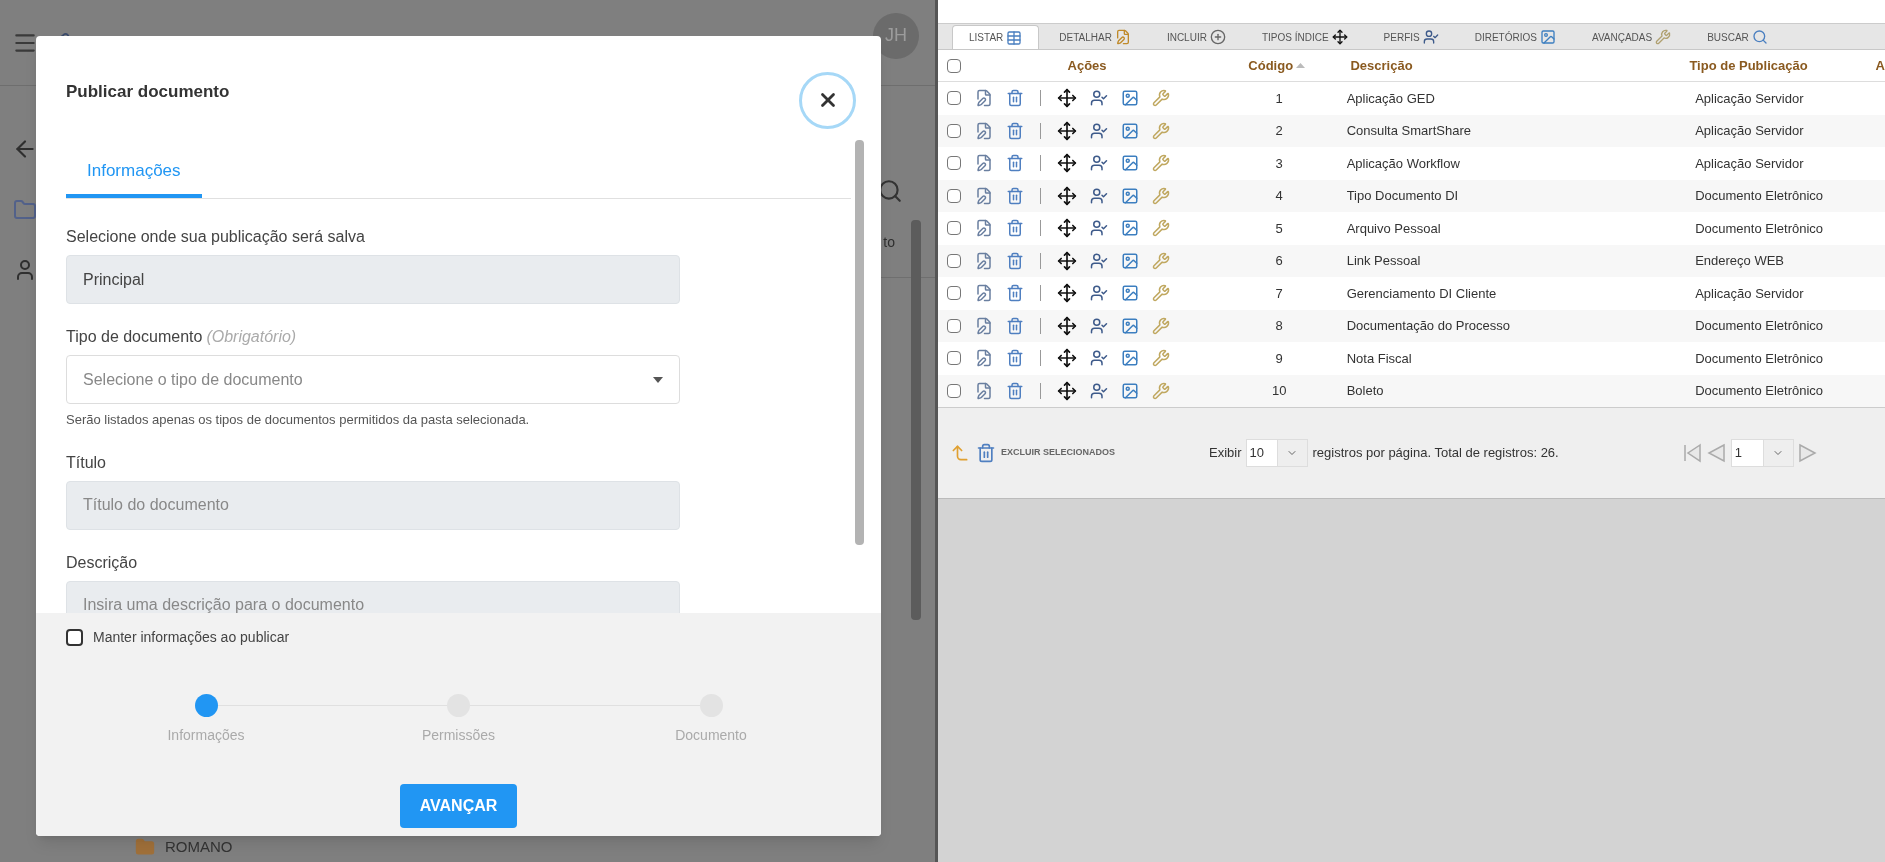 The height and width of the screenshot is (862, 1885). I want to click on dialog-tab: Informações, so click(134, 173).